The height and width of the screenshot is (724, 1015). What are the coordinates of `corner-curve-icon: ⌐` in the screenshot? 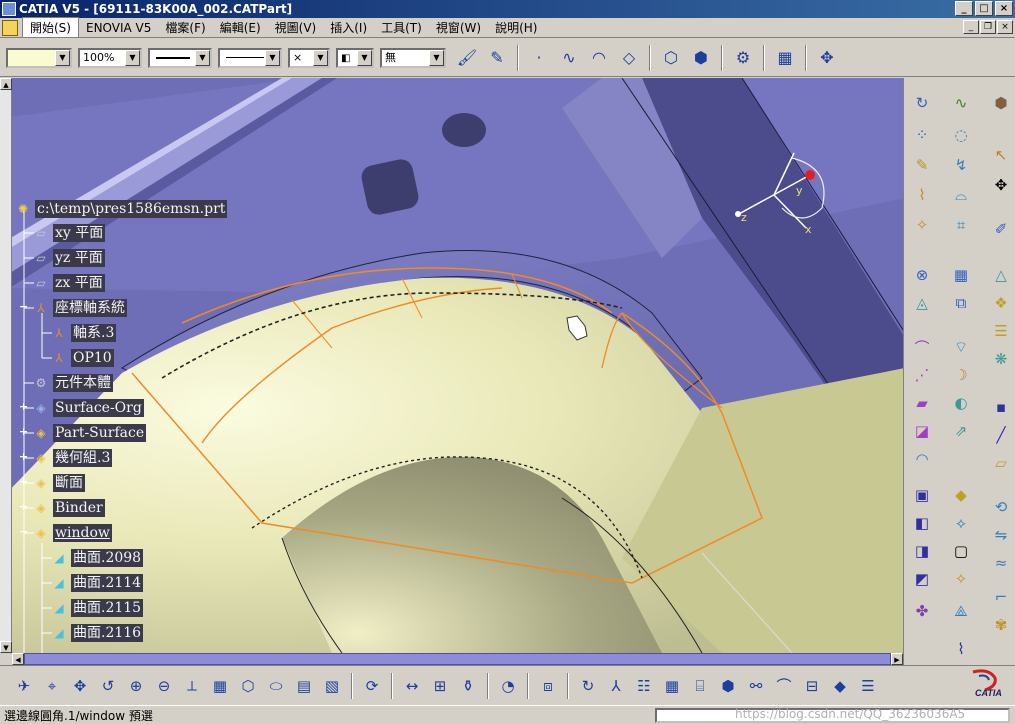 It's located at (1001, 597).